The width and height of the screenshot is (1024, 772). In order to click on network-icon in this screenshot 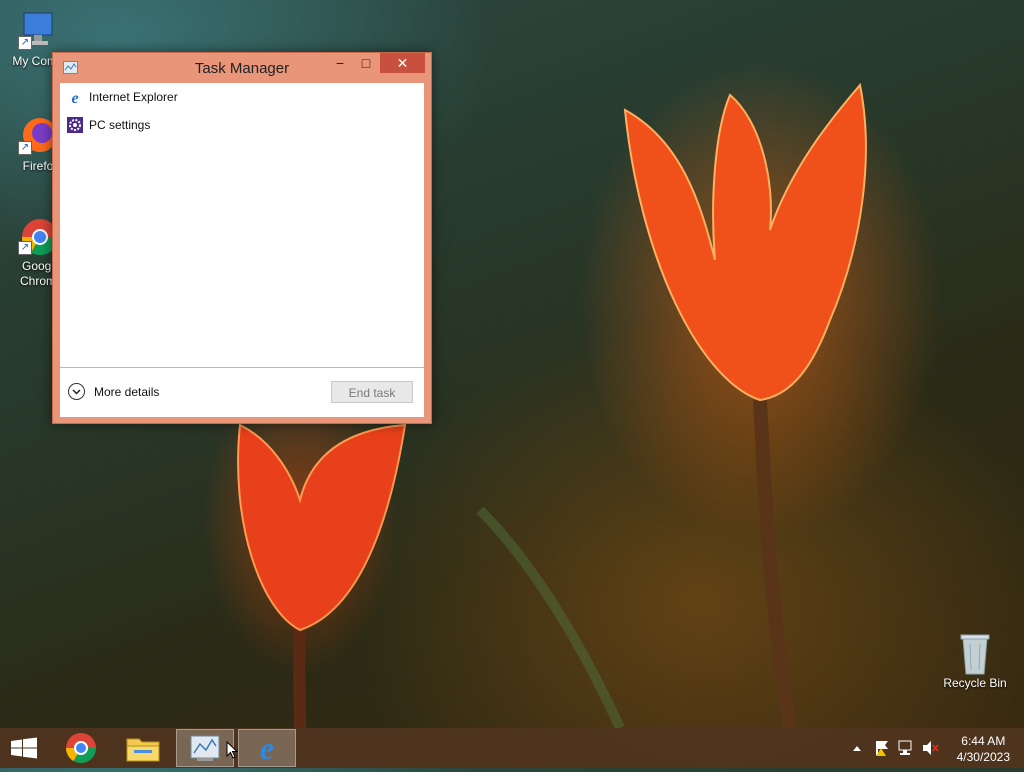, I will do `click(906, 748)`.